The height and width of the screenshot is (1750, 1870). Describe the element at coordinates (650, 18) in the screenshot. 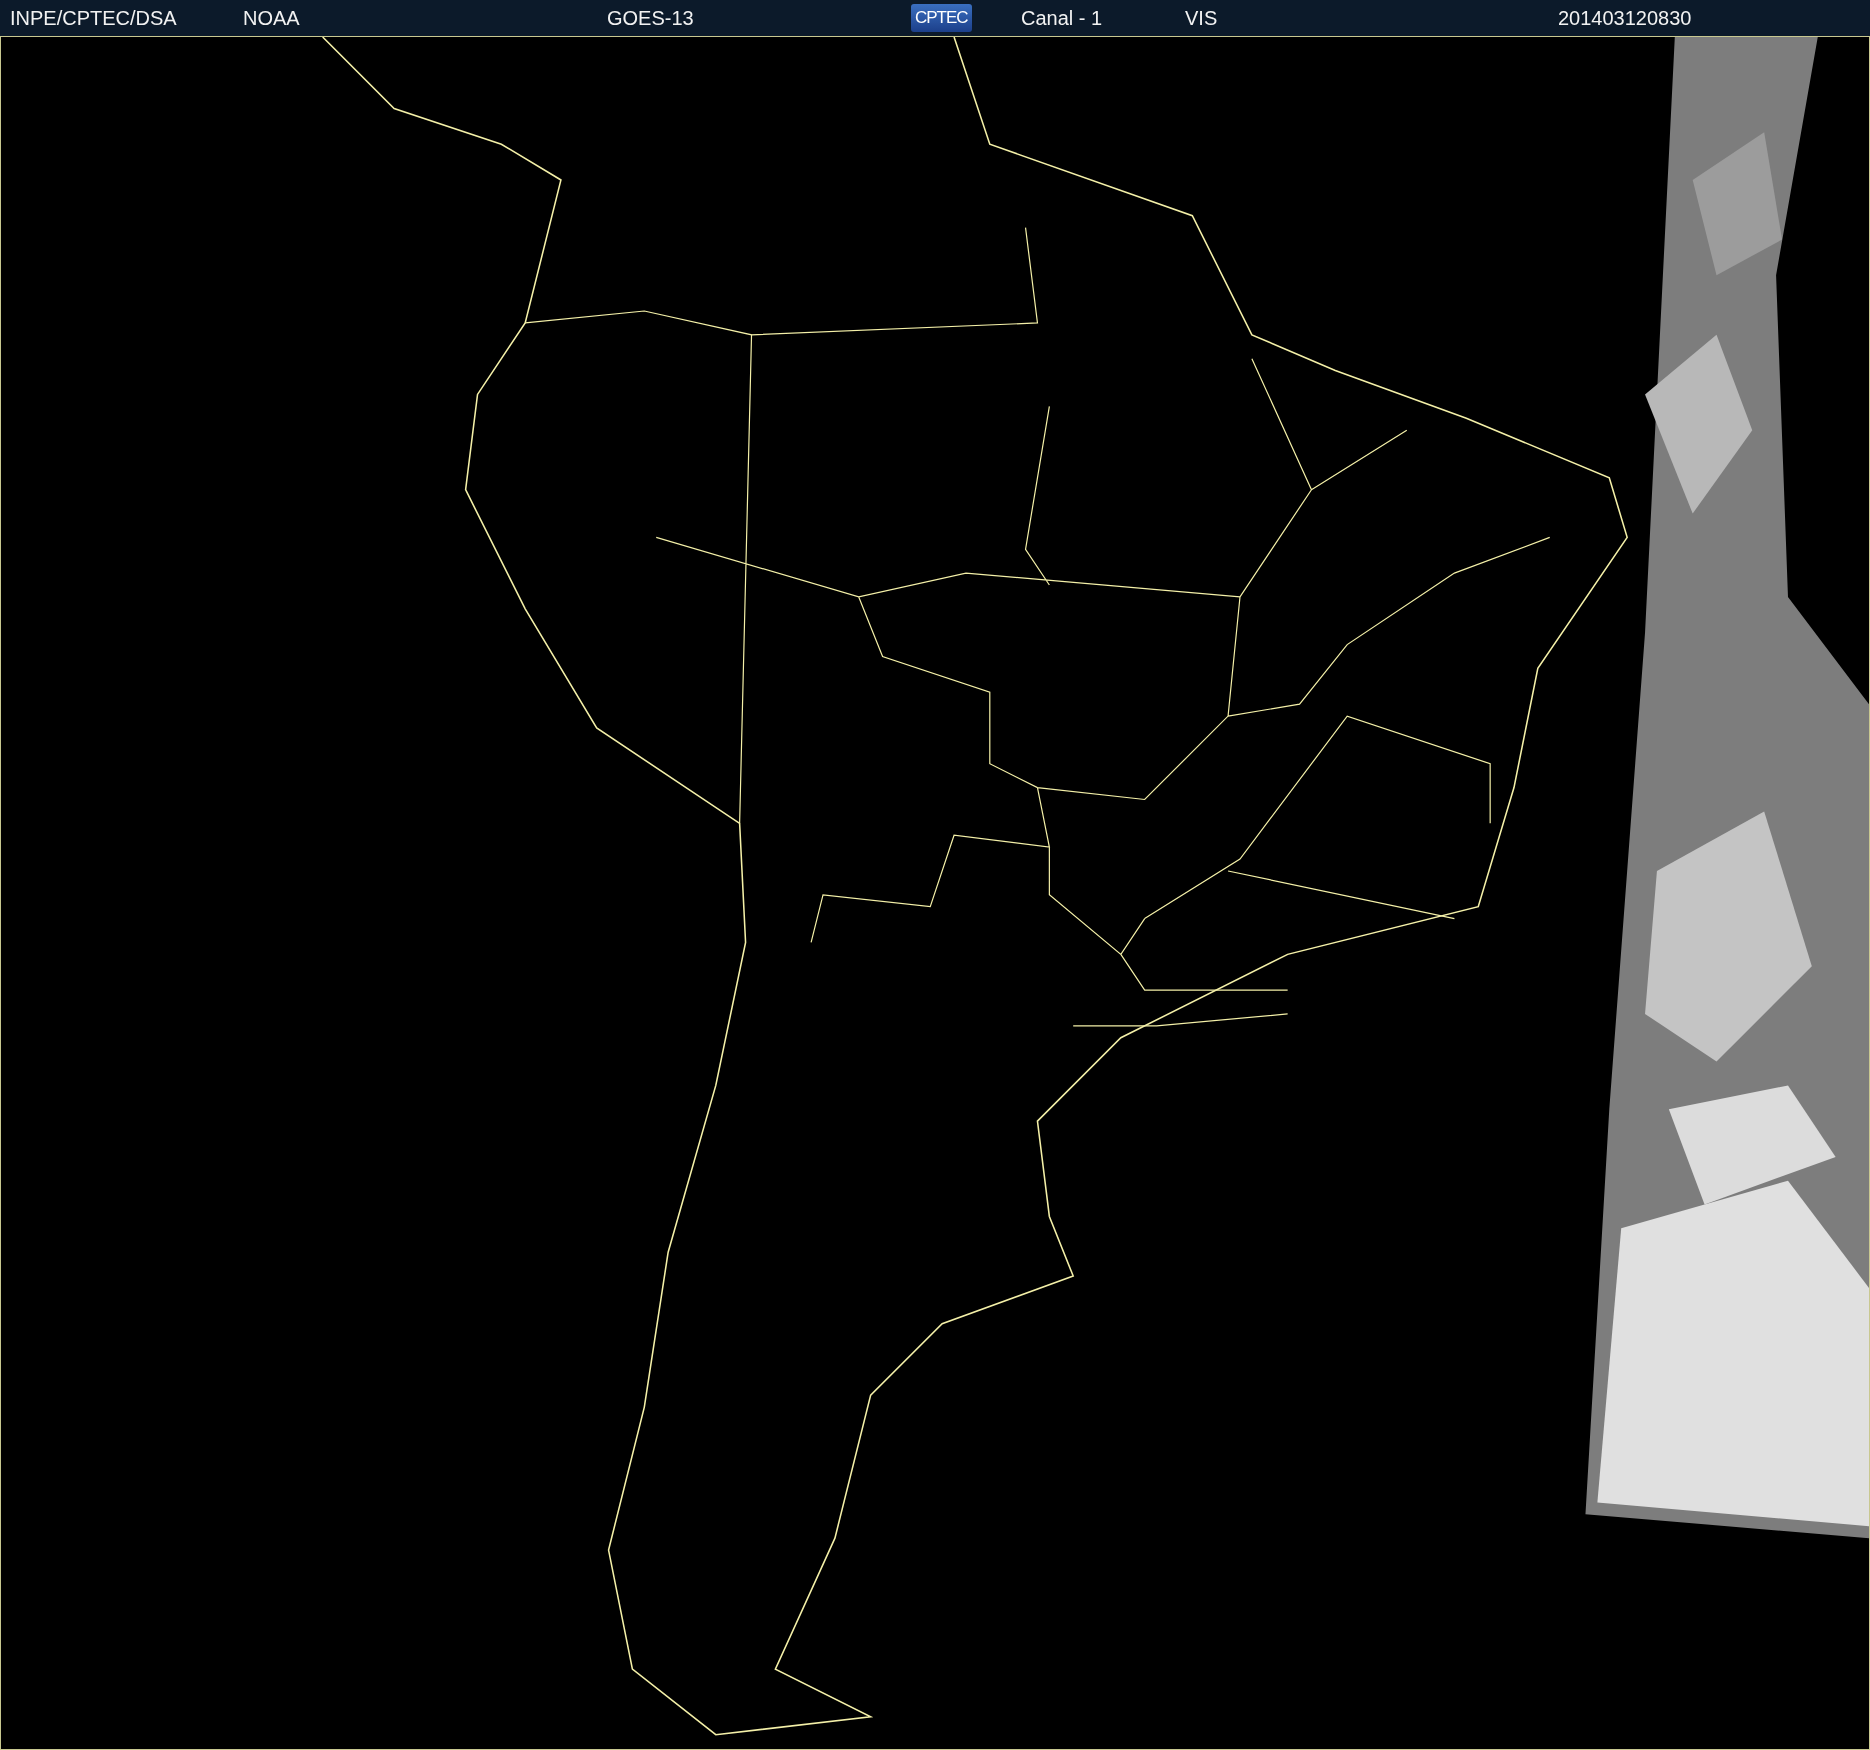

I see `satellite-label: GOES-13` at that location.